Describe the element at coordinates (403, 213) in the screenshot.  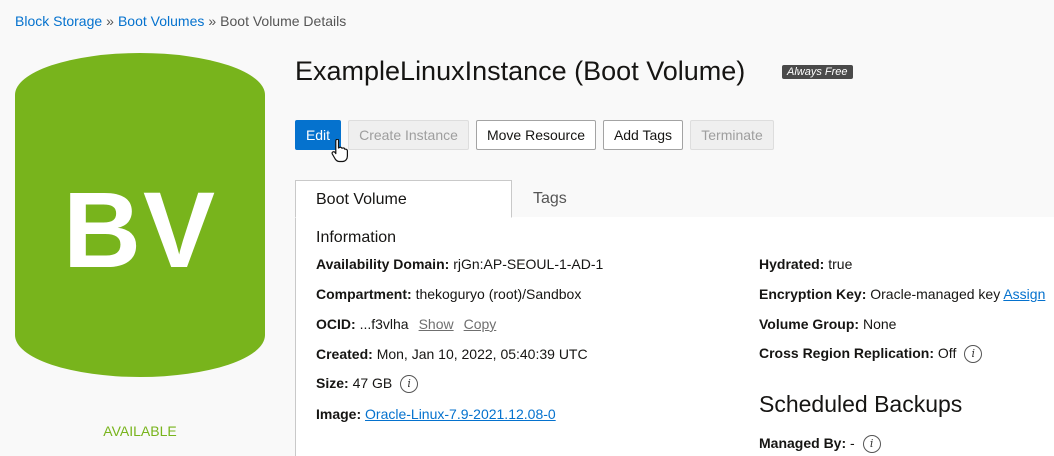
I see `tab-boot-volume-information: Boot Volume Information` at that location.